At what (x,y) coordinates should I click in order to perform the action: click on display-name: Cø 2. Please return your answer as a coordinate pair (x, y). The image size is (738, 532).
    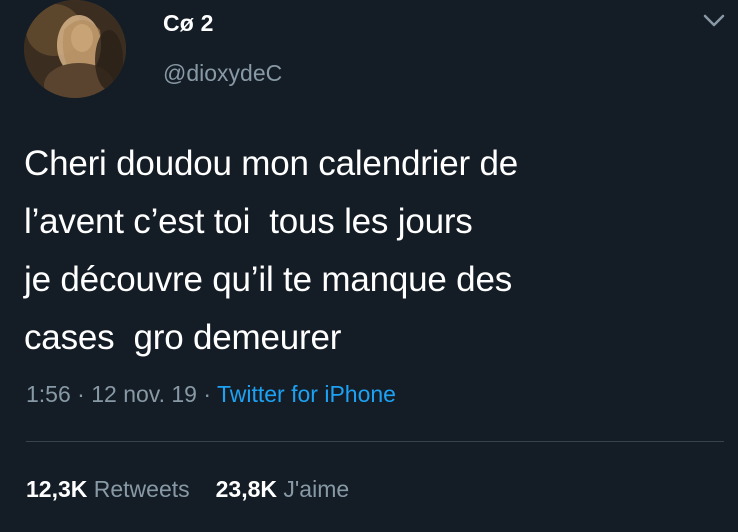
    Looking at the image, I should click on (188, 23).